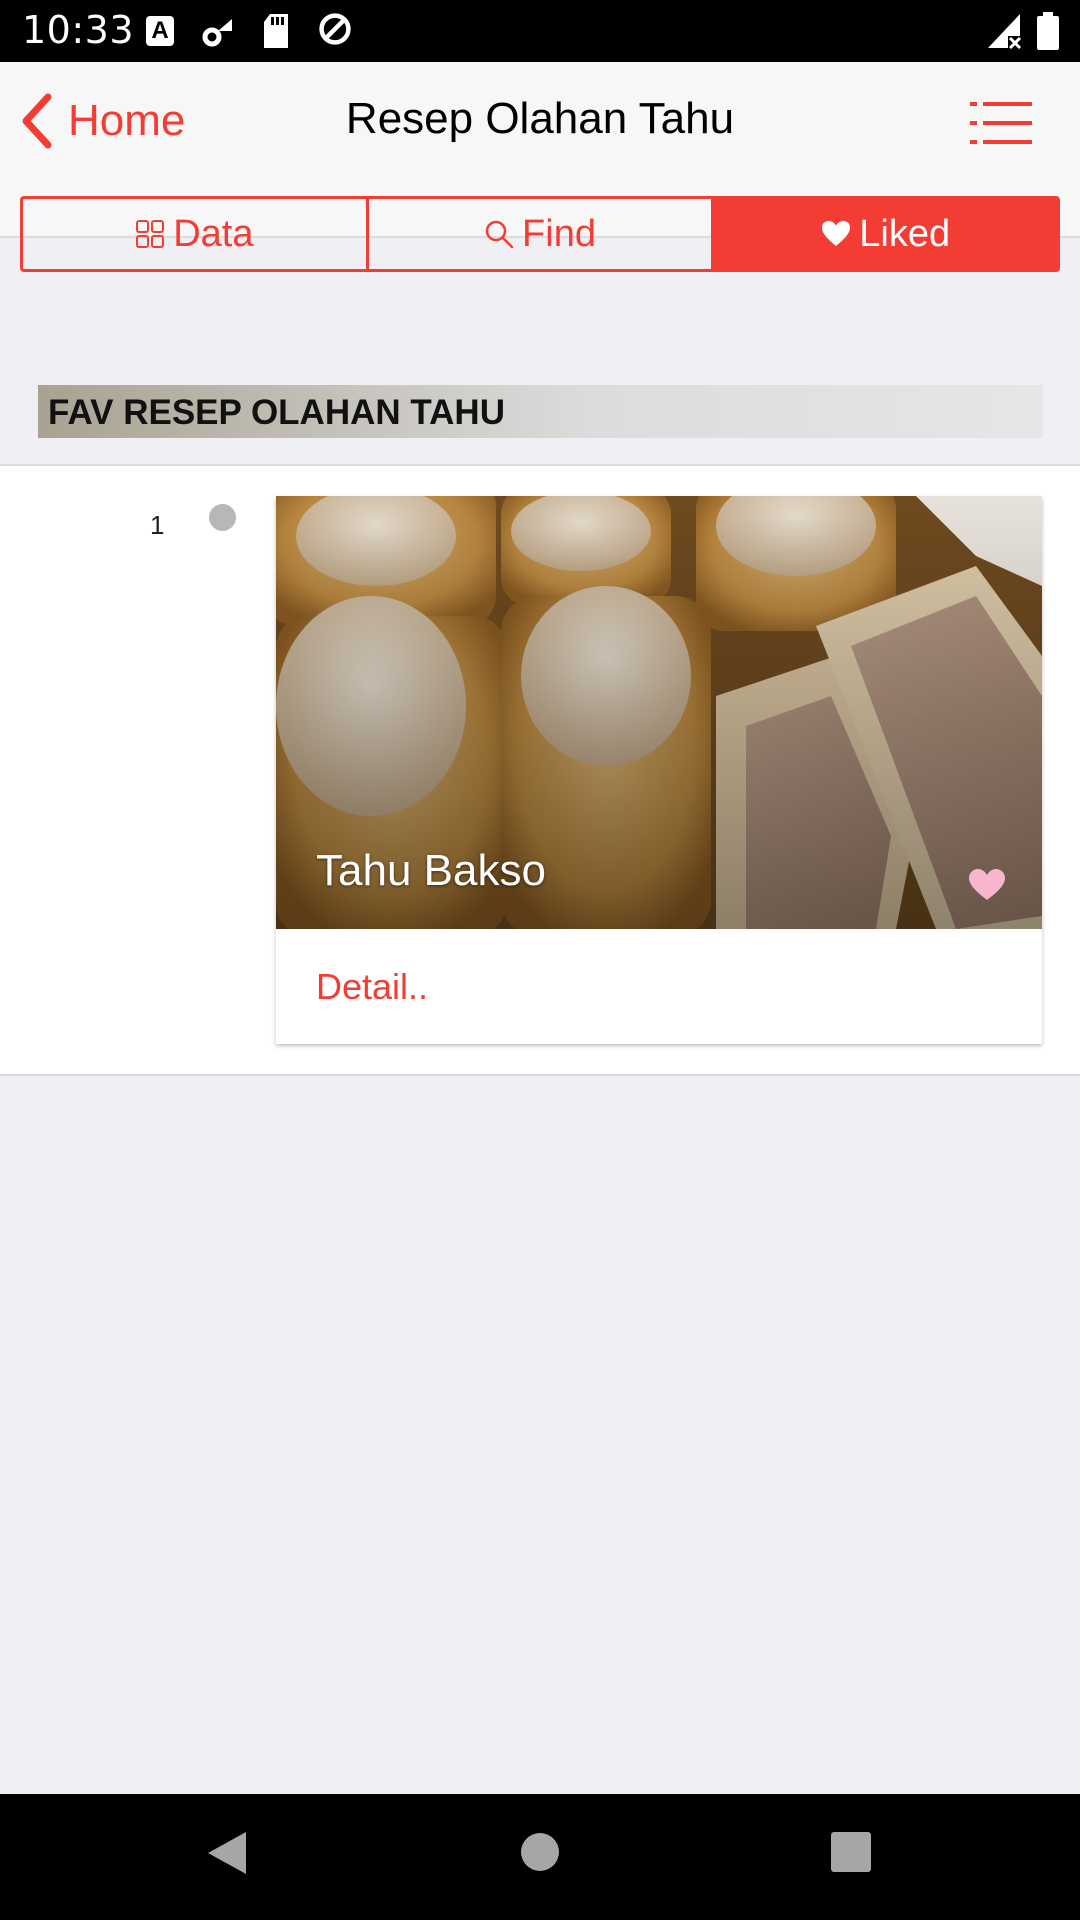  I want to click on navigation-bar: Home Resep Olahan Tahu Data Find Liked, so click(540, 167).